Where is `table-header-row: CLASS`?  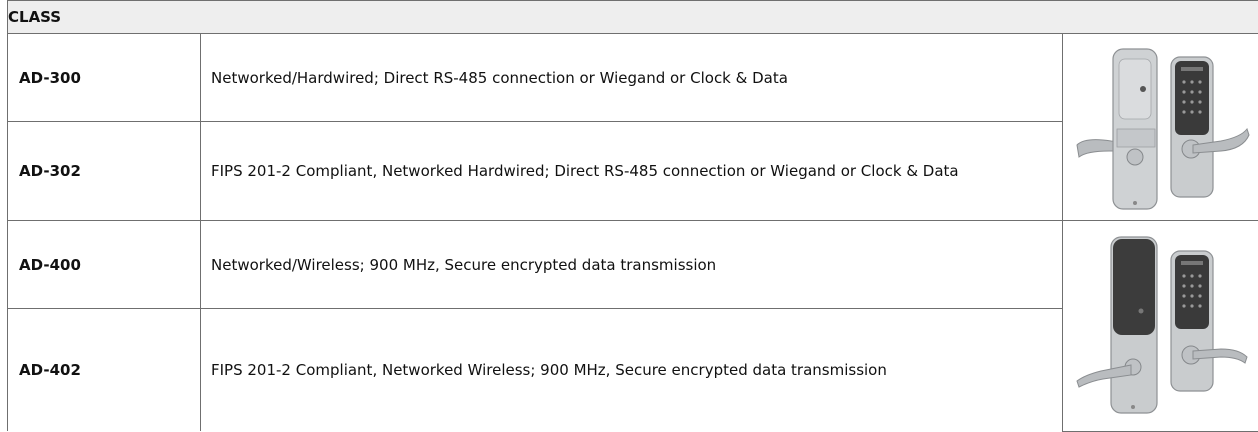 table-header-row: CLASS is located at coordinates (633, 17).